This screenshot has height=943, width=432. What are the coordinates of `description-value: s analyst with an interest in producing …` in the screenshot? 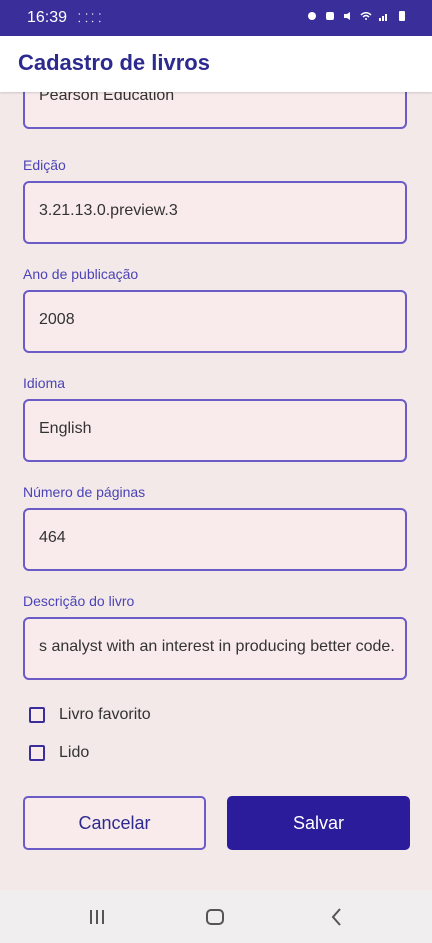 It's located at (217, 646).